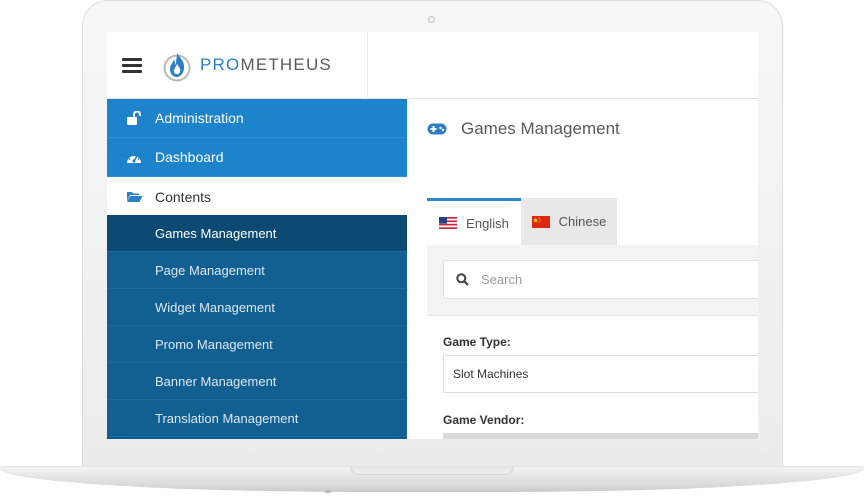 The height and width of the screenshot is (498, 864). I want to click on page-header: Games Management, so click(523, 129).